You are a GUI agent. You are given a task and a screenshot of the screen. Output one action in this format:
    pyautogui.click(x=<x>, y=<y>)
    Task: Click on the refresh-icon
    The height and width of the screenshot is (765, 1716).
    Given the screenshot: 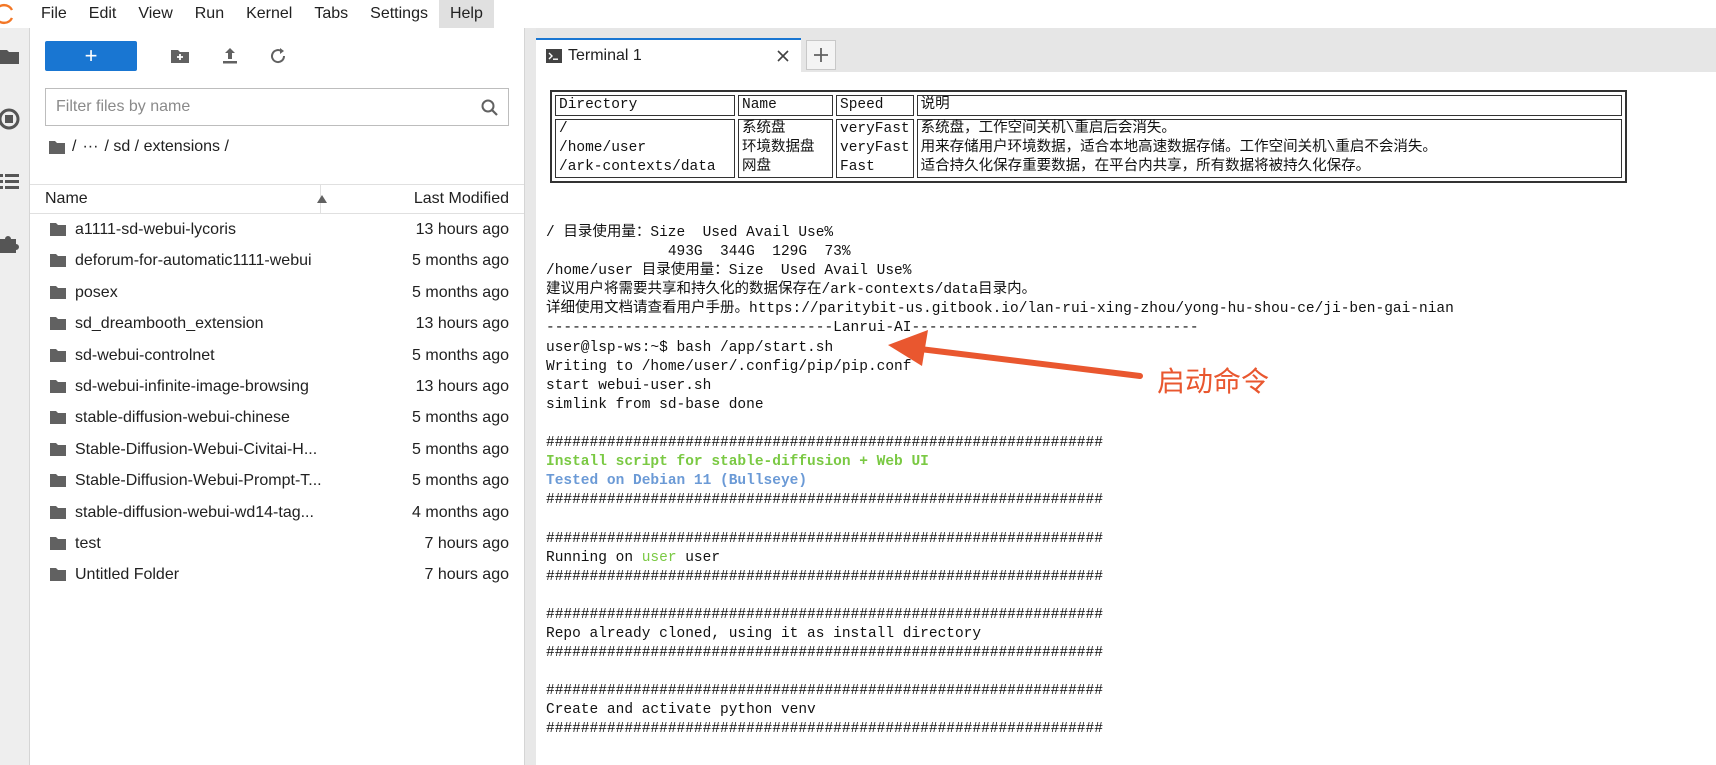 What is the action you would take?
    pyautogui.click(x=278, y=56)
    